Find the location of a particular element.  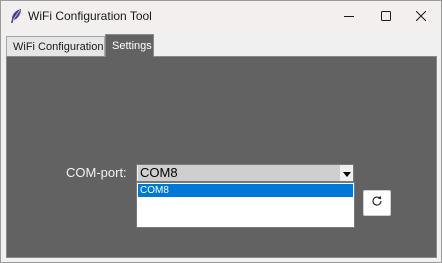

tab-settings: Settings is located at coordinates (129, 45).